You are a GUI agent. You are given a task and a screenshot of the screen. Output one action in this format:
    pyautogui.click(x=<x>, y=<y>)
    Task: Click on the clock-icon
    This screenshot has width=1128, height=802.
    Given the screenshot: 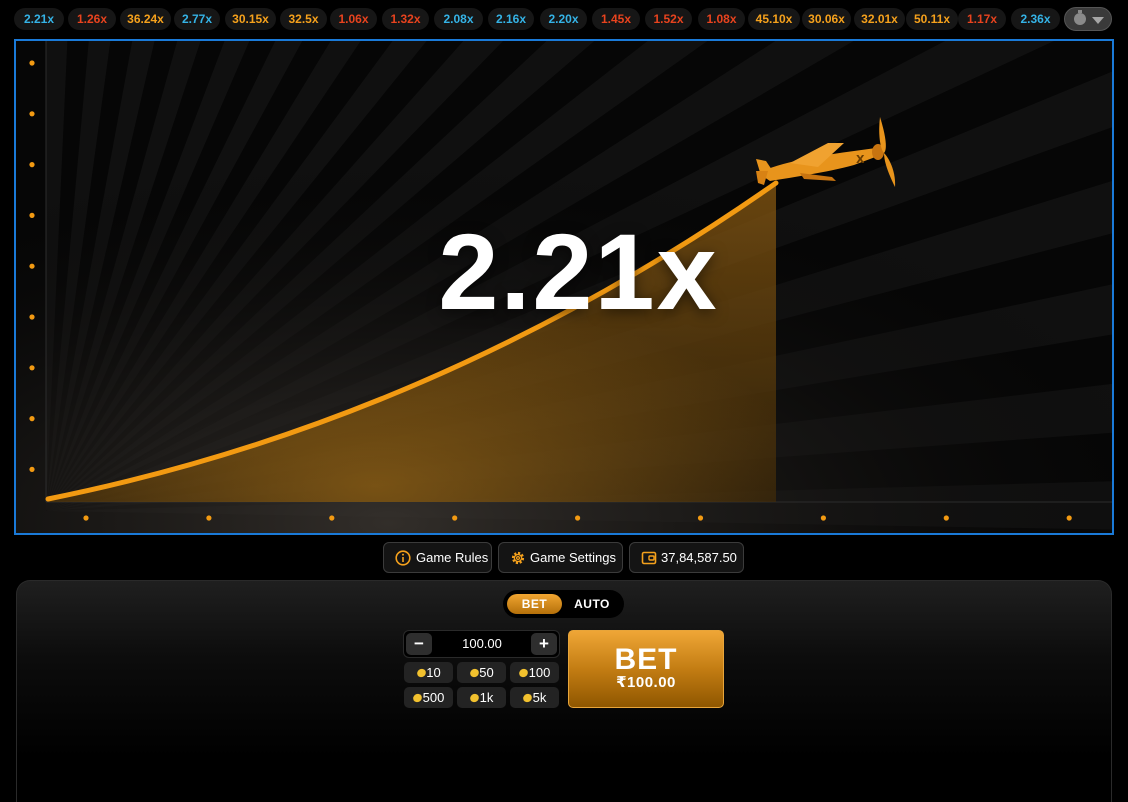 What is the action you would take?
    pyautogui.click(x=1080, y=17)
    